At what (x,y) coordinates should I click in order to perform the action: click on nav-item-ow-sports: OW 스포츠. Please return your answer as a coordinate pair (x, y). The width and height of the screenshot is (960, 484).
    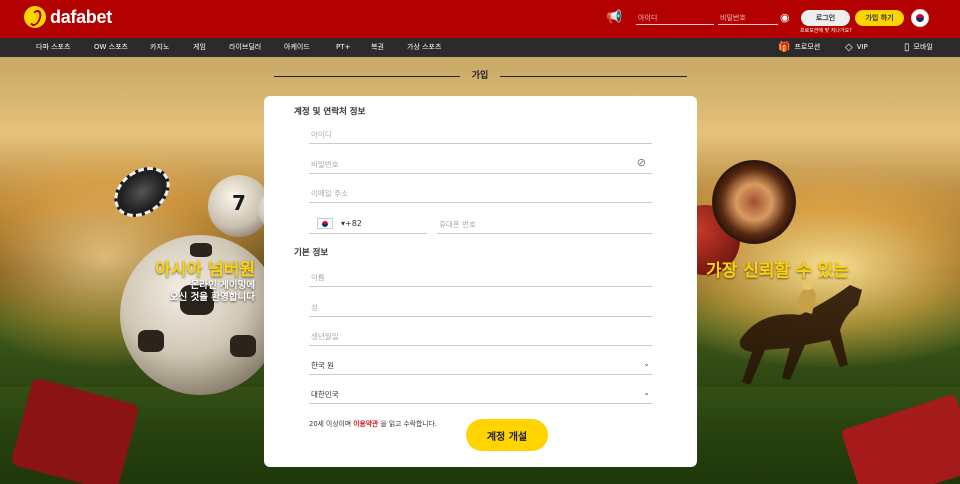
    Looking at the image, I should click on (111, 47).